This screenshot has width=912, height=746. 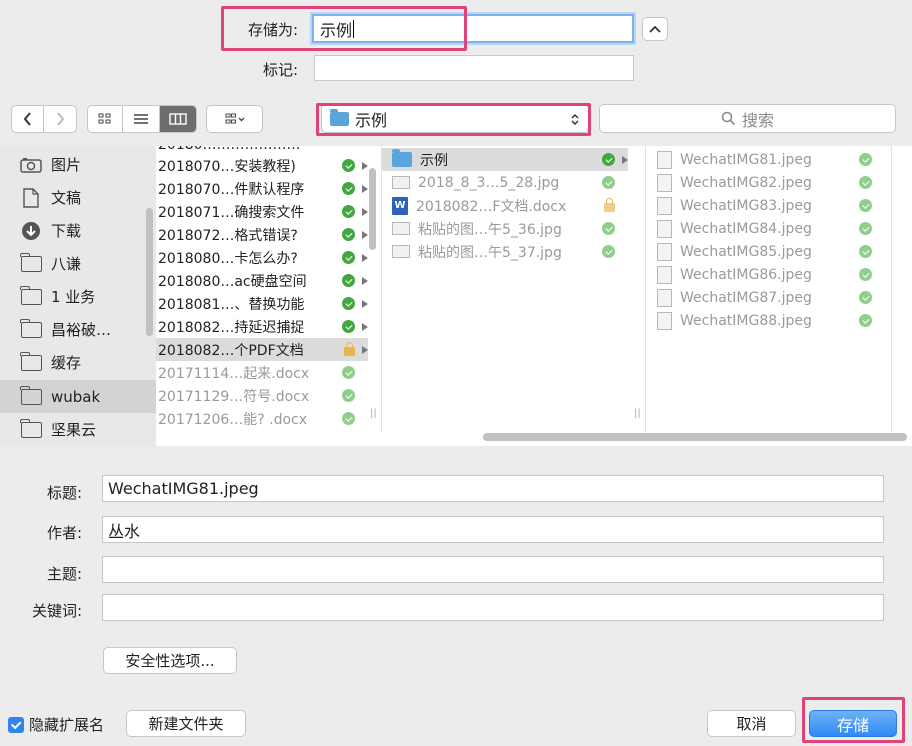 I want to click on file-name: 2018081…、替换功能, so click(x=231, y=304).